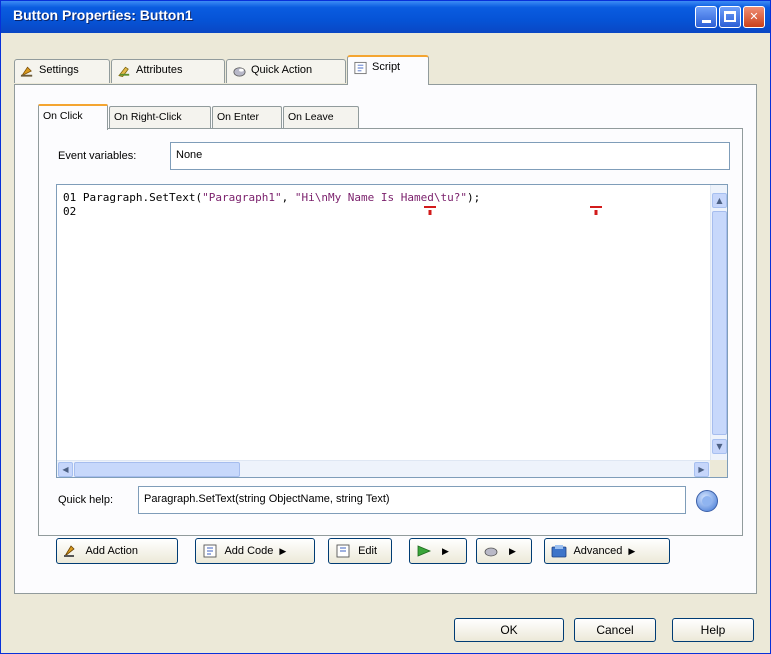 Image resolution: width=771 pixels, height=654 pixels. I want to click on cancel-label: Cancel, so click(615, 630).